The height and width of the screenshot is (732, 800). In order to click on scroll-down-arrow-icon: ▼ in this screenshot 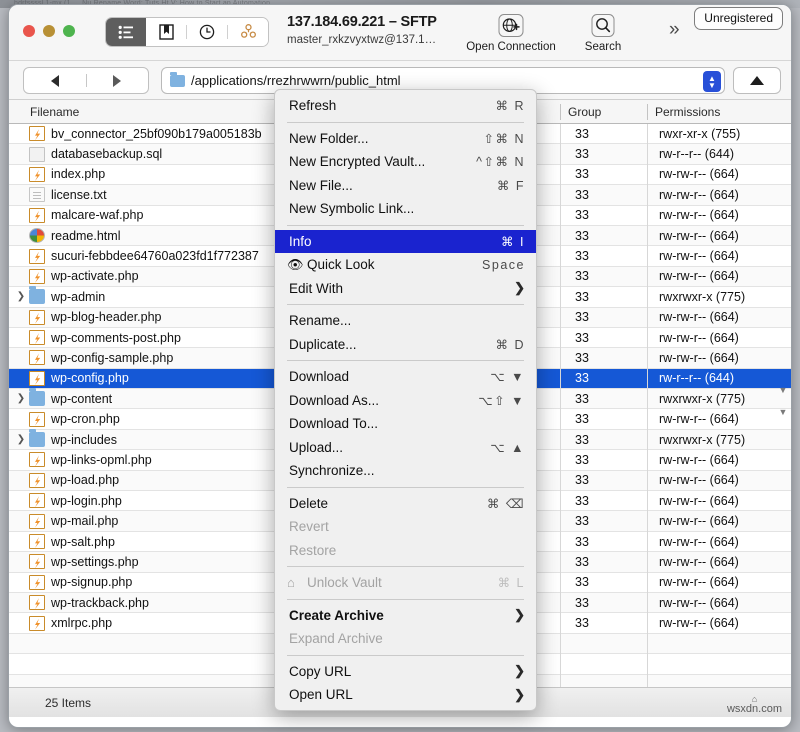, I will do `click(783, 412)`.